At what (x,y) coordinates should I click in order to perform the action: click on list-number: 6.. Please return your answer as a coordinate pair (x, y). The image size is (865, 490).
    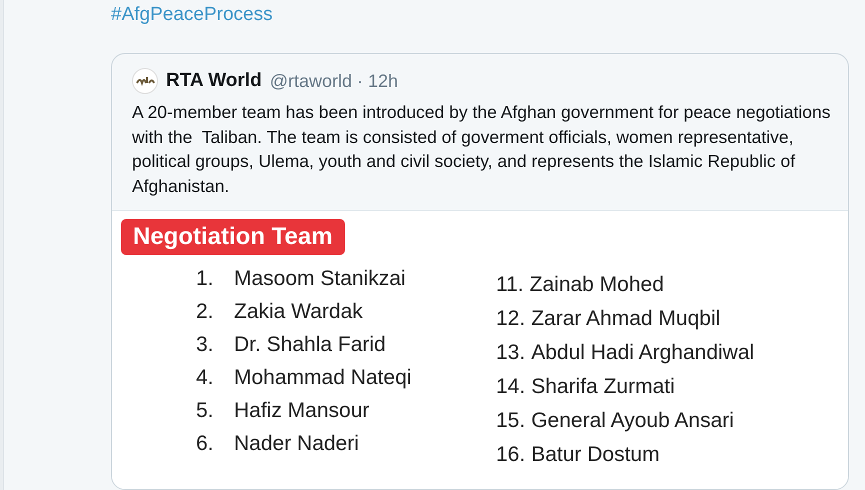
    Looking at the image, I should click on (205, 444).